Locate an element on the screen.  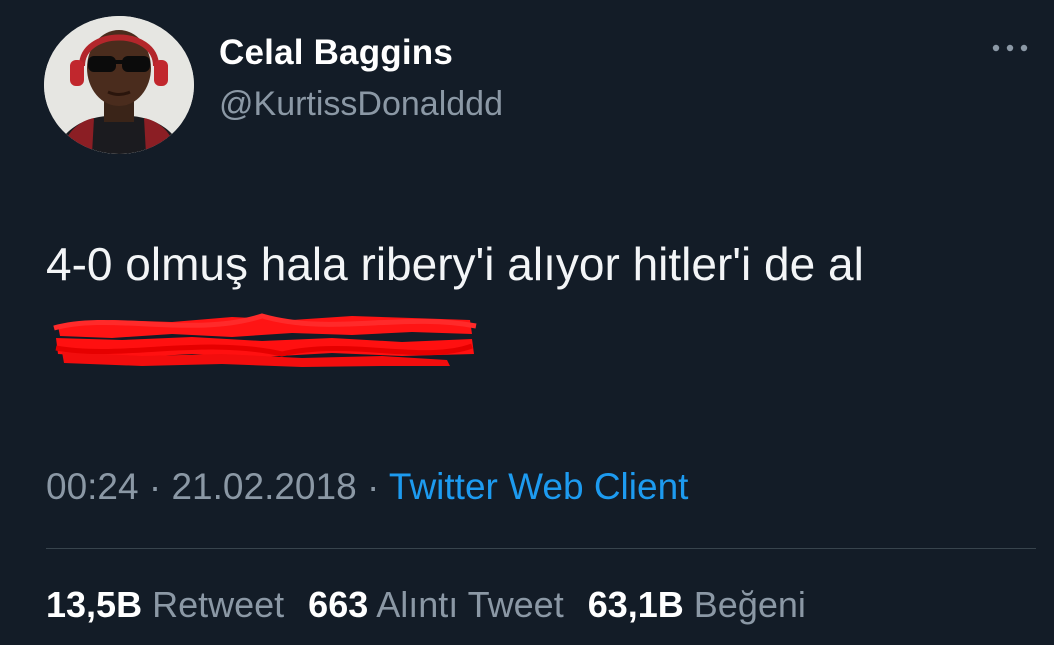
tweet-meta: 00:24 · 21.02.2018 · Twitter Web Client is located at coordinates (367, 487).